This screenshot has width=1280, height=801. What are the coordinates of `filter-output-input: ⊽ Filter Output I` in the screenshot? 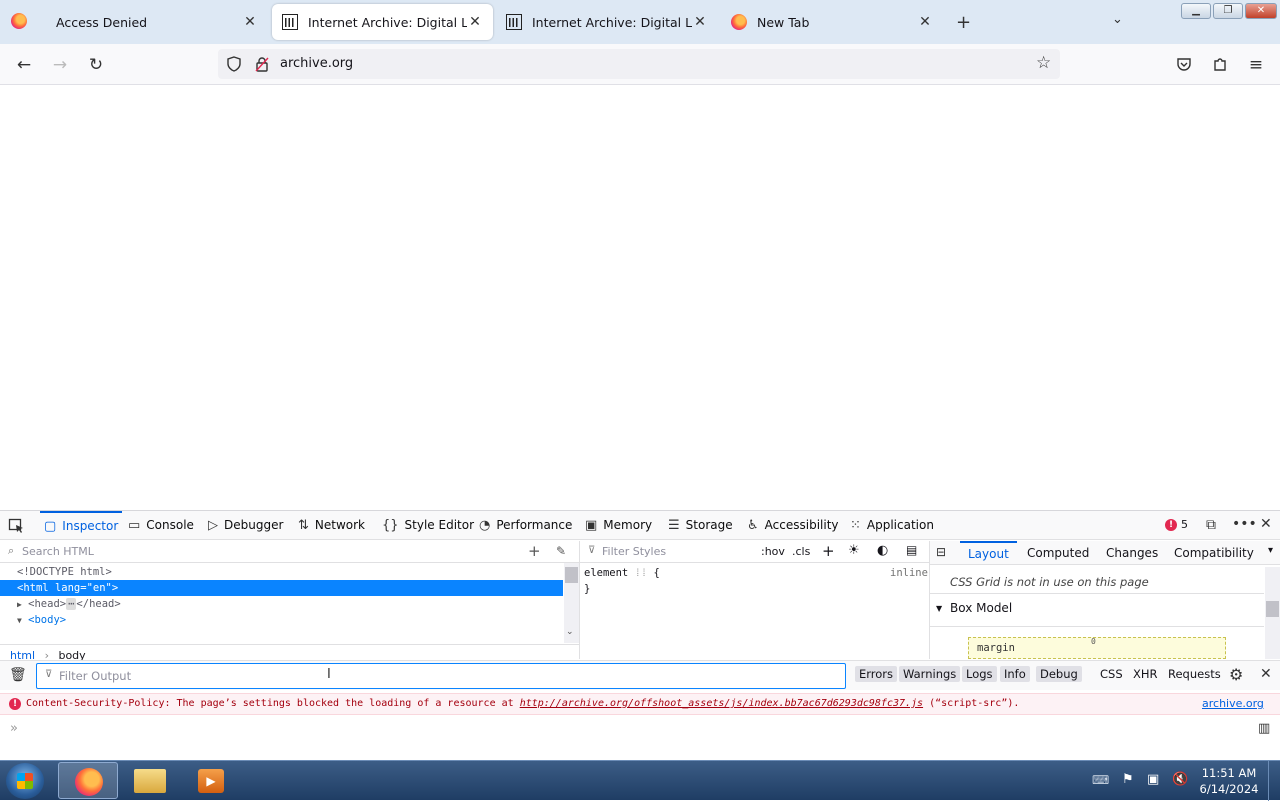 It's located at (441, 676).